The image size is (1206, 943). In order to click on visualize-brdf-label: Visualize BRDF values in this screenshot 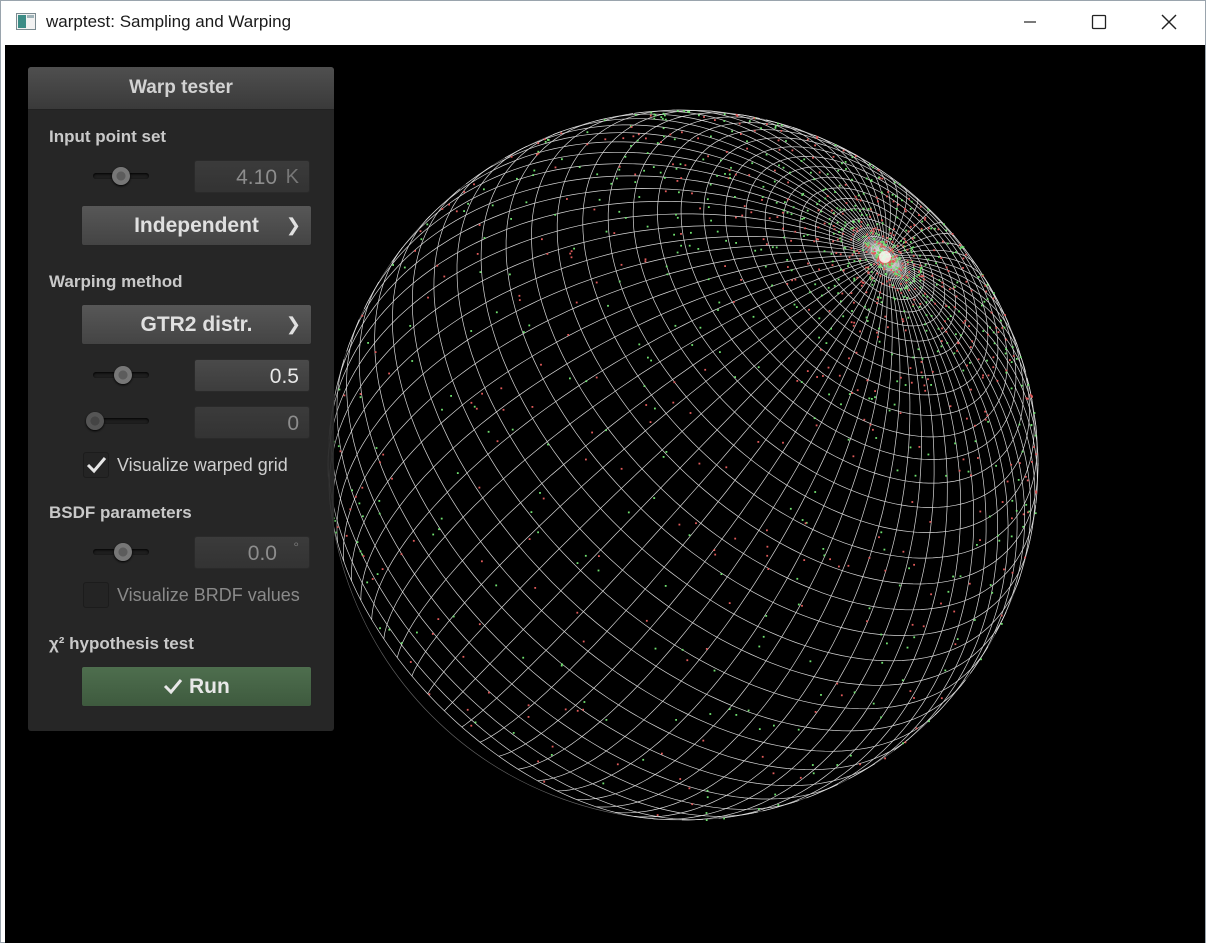, I will do `click(208, 595)`.